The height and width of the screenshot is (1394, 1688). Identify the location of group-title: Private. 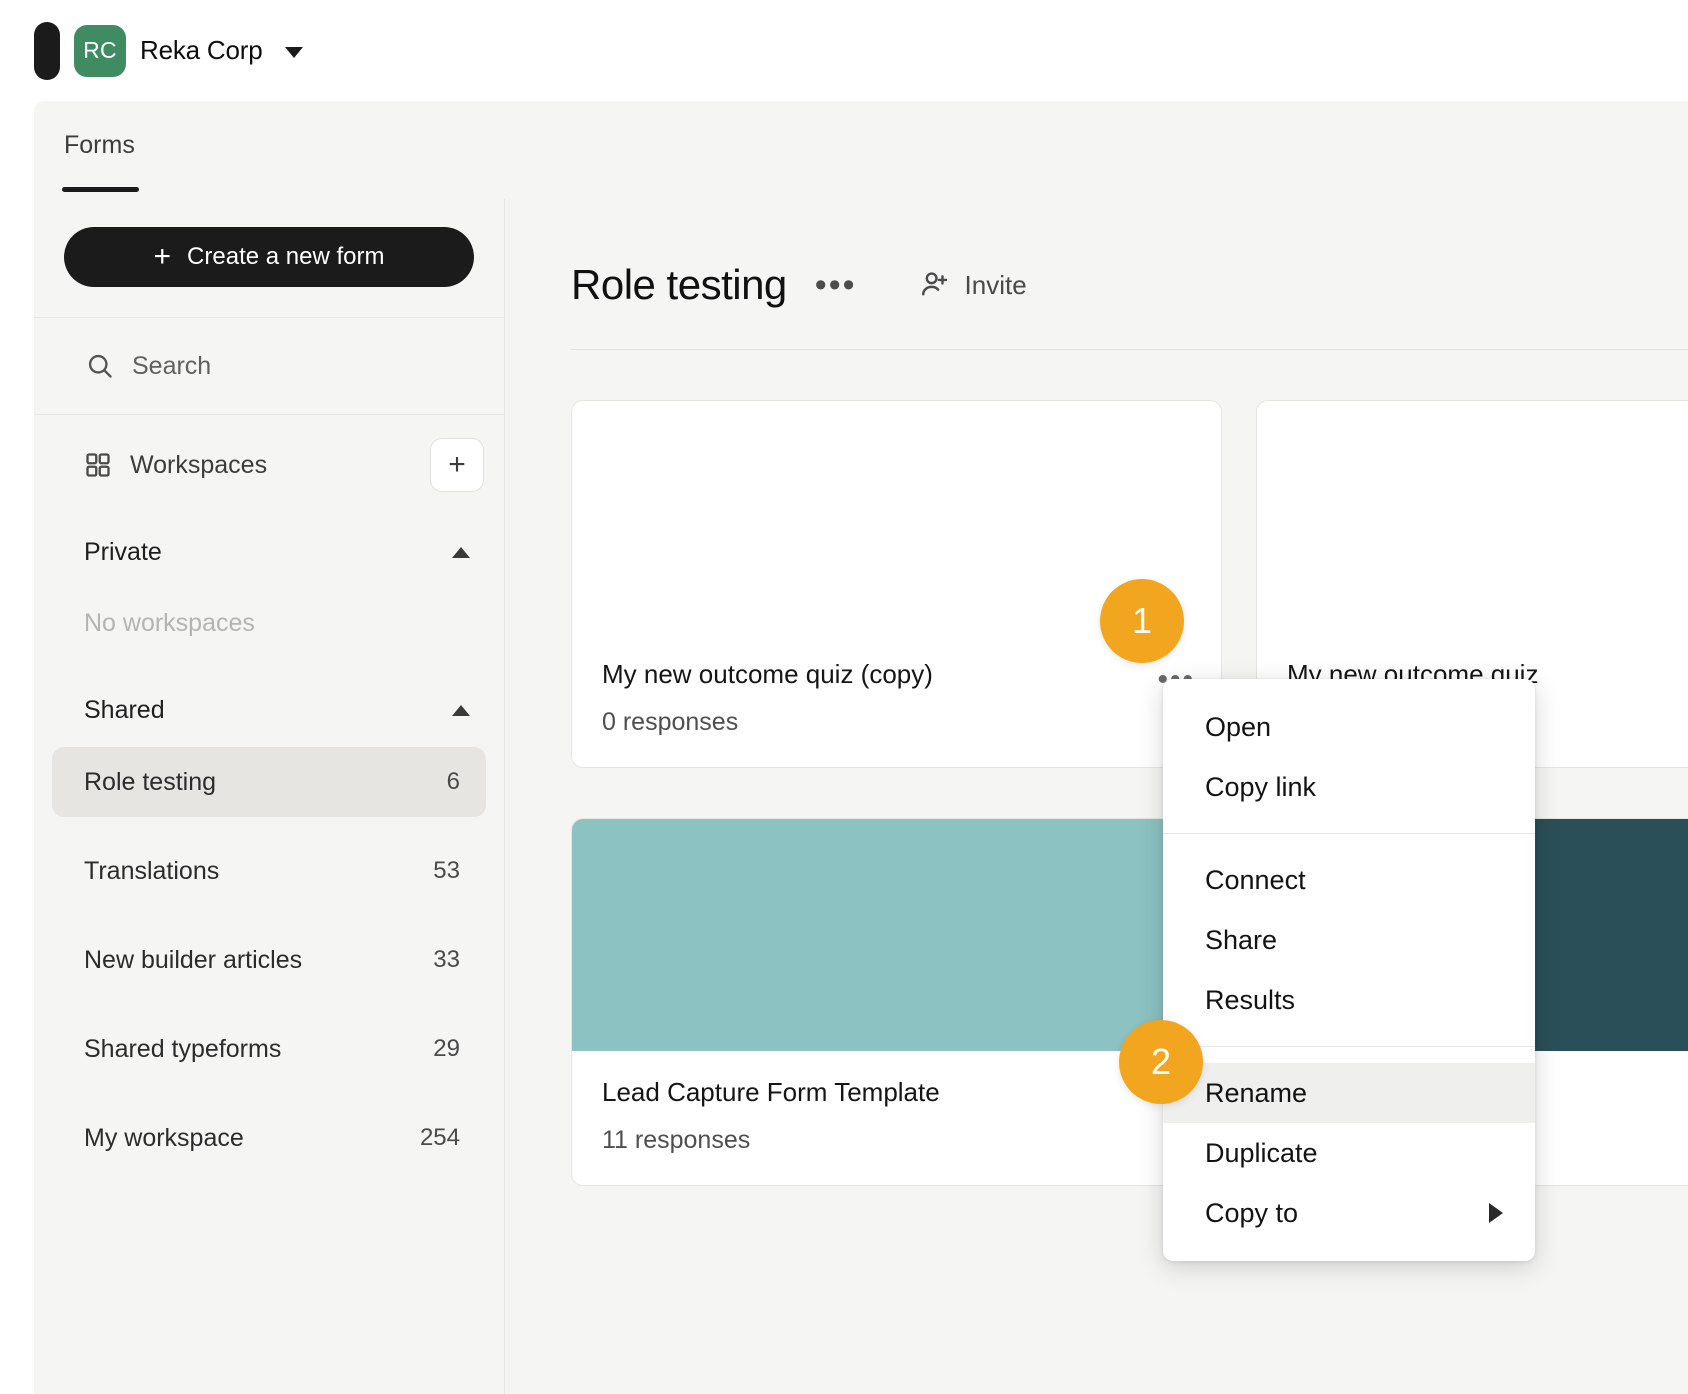
(123, 551).